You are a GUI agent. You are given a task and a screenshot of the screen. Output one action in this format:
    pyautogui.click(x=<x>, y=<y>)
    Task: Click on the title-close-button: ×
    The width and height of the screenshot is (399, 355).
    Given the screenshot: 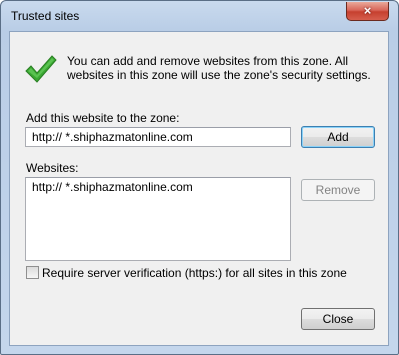 What is the action you would take?
    pyautogui.click(x=367, y=11)
    